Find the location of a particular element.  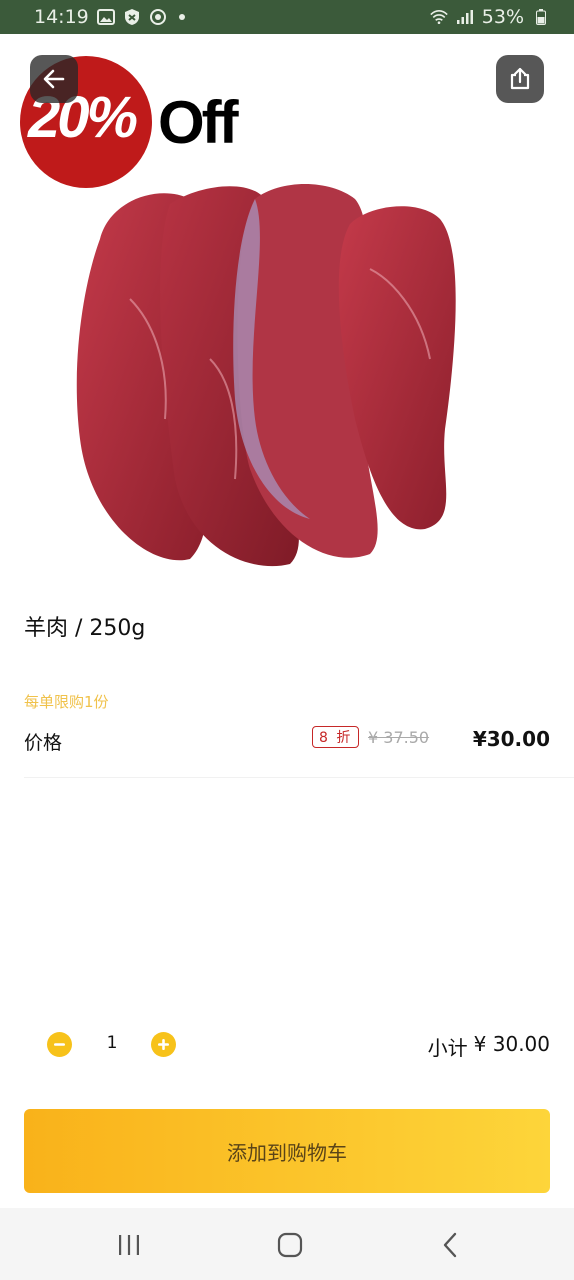

divider is located at coordinates (299, 777).